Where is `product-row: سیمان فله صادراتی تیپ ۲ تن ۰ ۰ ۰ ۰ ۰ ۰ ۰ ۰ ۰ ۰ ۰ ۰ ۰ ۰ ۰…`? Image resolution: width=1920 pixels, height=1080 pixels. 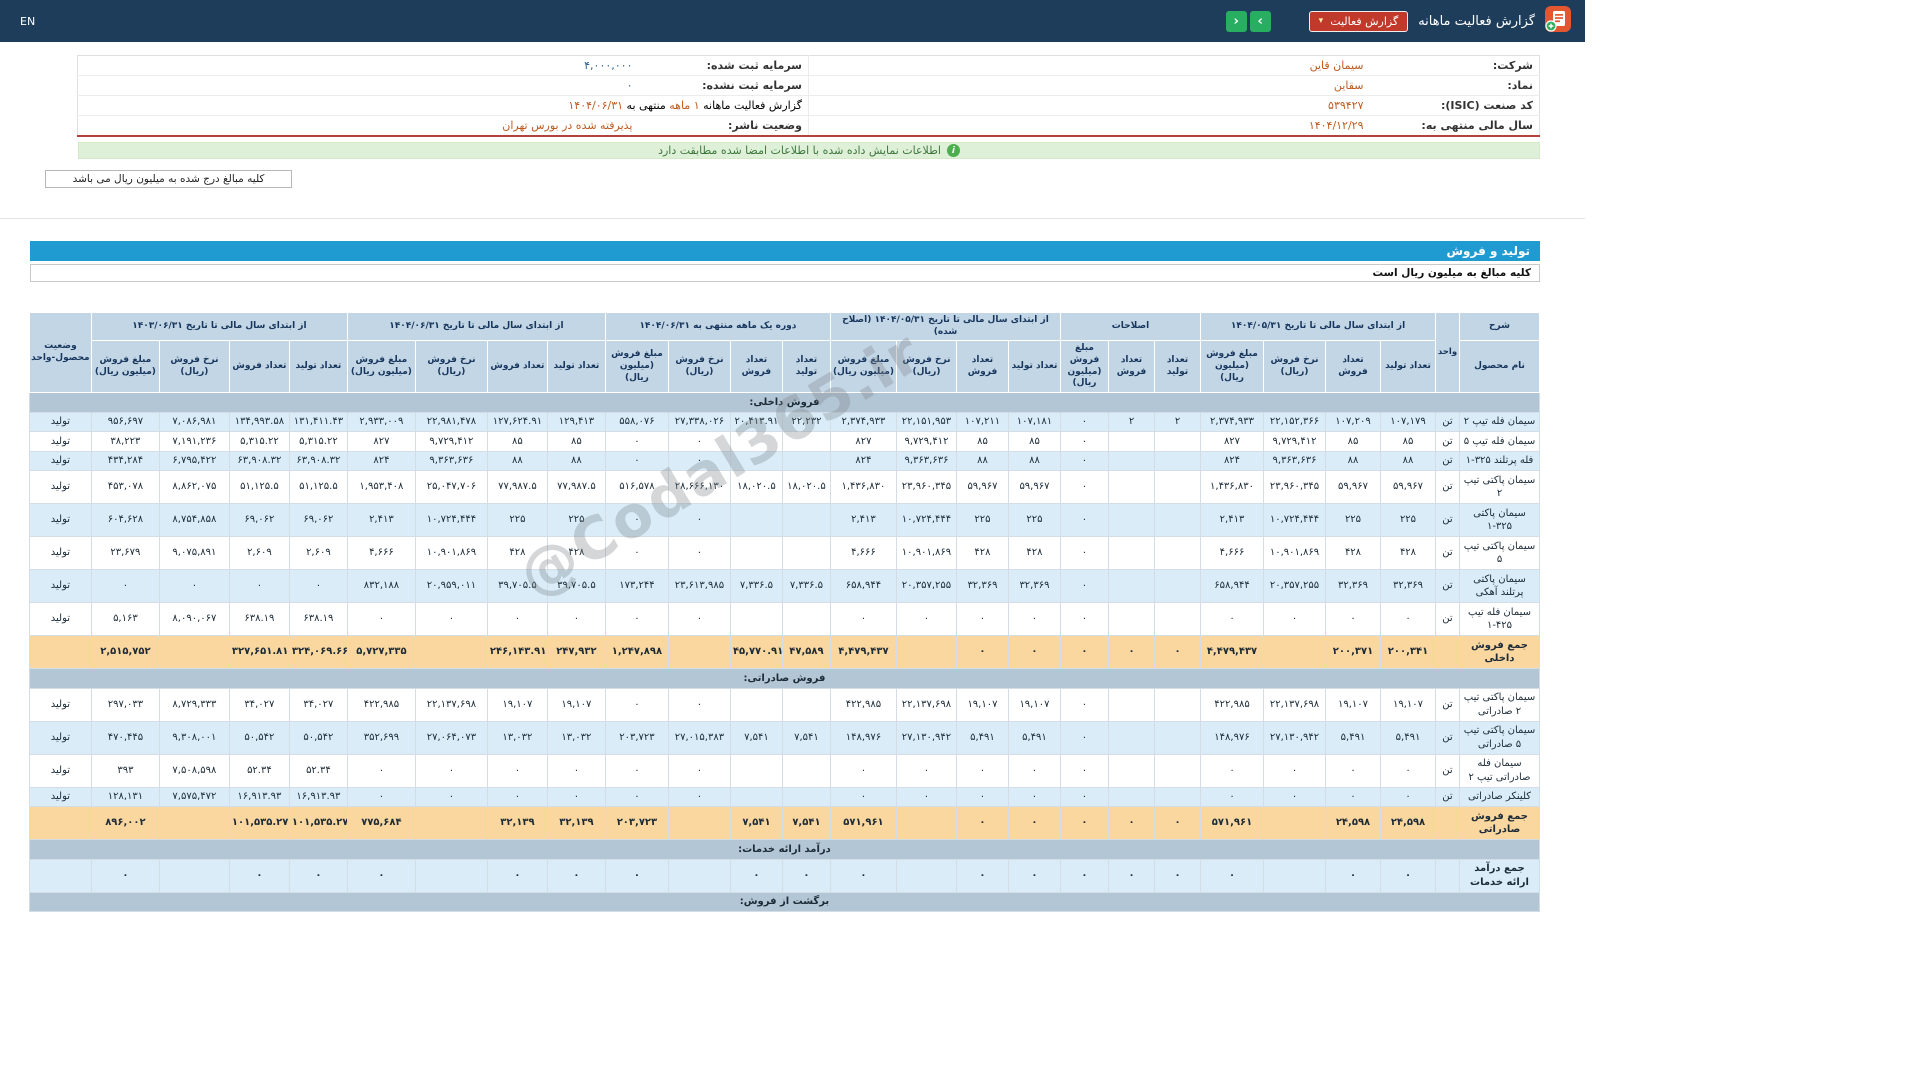
product-row: سیمان فله صادراتی تیپ ۲ تن ۰ ۰ ۰ ۰ ۰ ۰ ۰ ۰ ۰ ۰ ۰ ۰ ۰ ۰ ۰… is located at coordinates (784, 770).